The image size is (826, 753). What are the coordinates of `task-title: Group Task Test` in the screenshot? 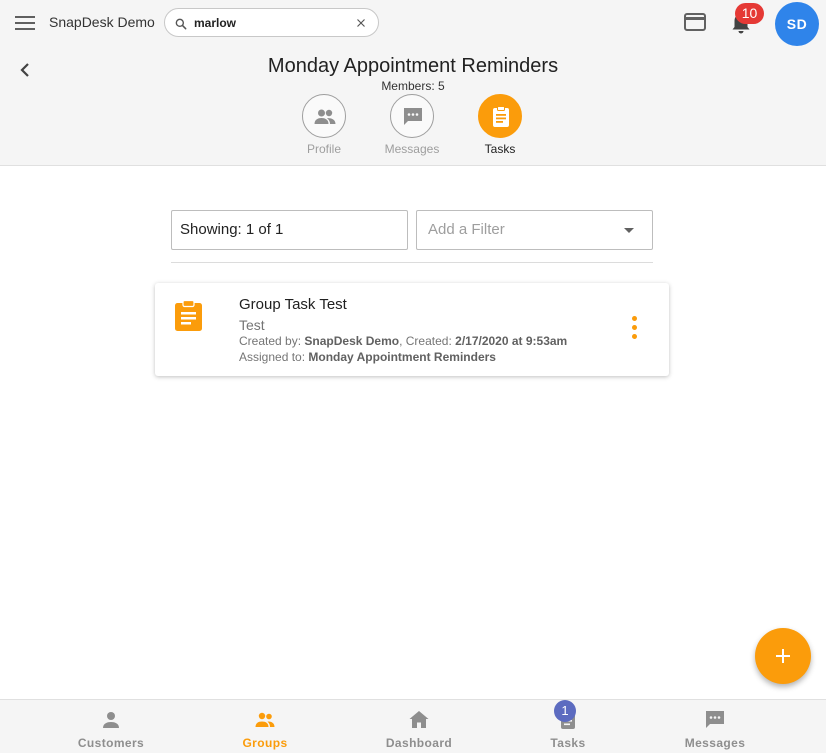 It's located at (293, 304).